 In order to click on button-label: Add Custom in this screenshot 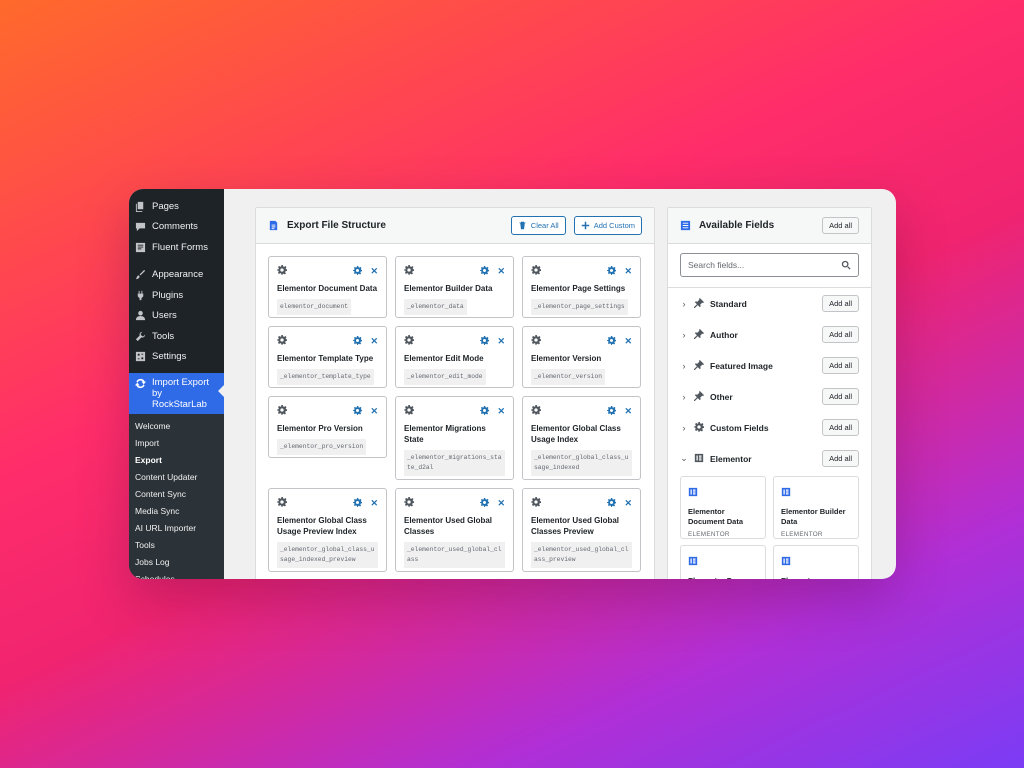, I will do `click(614, 225)`.